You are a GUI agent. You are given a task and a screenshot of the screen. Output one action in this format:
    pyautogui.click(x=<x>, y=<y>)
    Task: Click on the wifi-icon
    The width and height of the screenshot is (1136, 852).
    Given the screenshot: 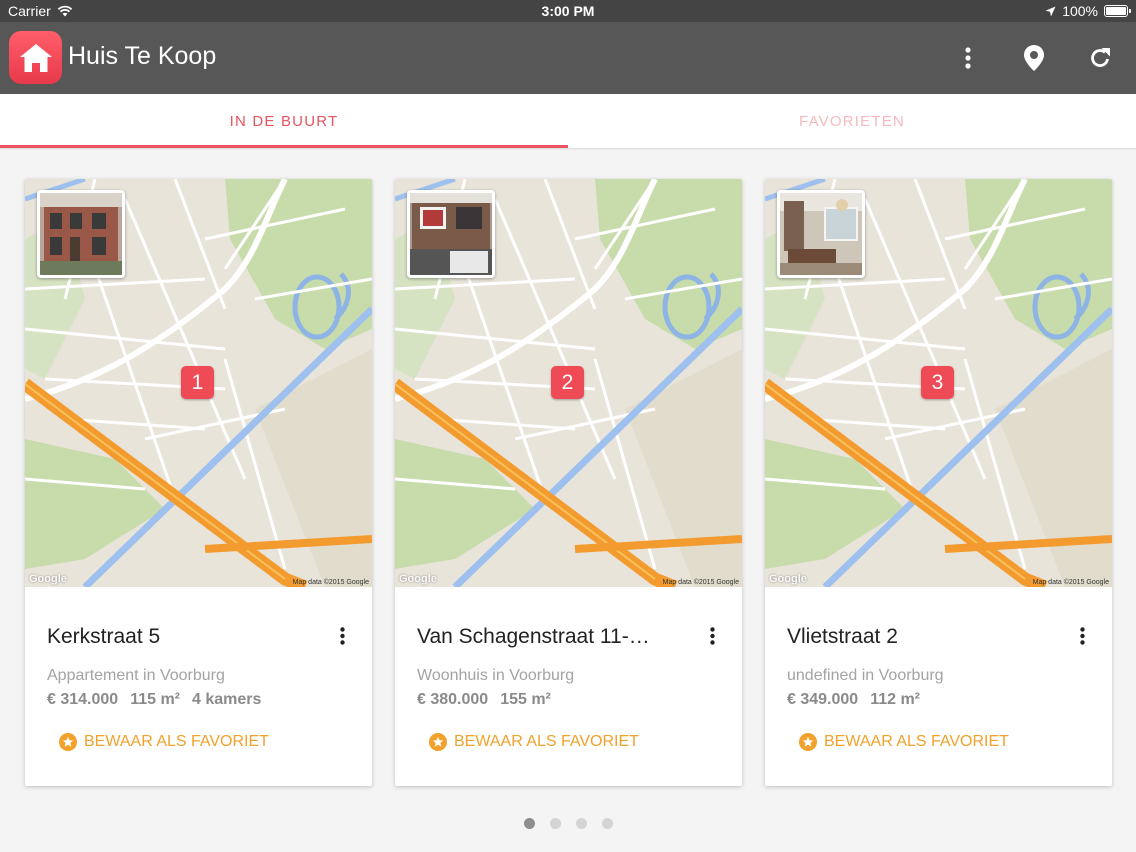 What is the action you would take?
    pyautogui.click(x=65, y=11)
    